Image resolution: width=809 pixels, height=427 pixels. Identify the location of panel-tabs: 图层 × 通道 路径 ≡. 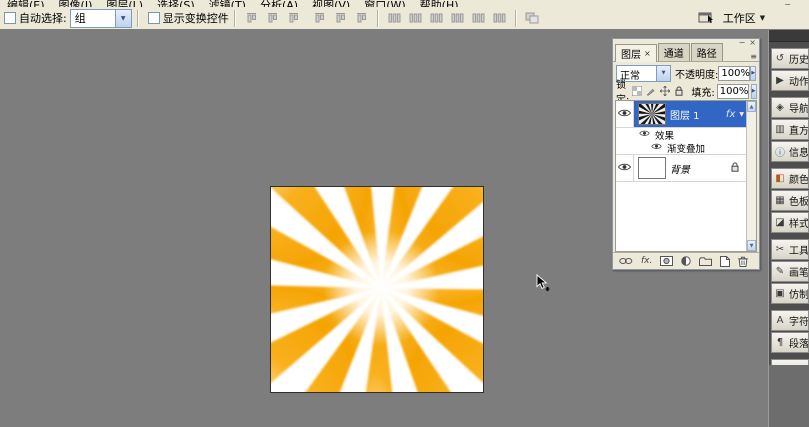
(686, 52).